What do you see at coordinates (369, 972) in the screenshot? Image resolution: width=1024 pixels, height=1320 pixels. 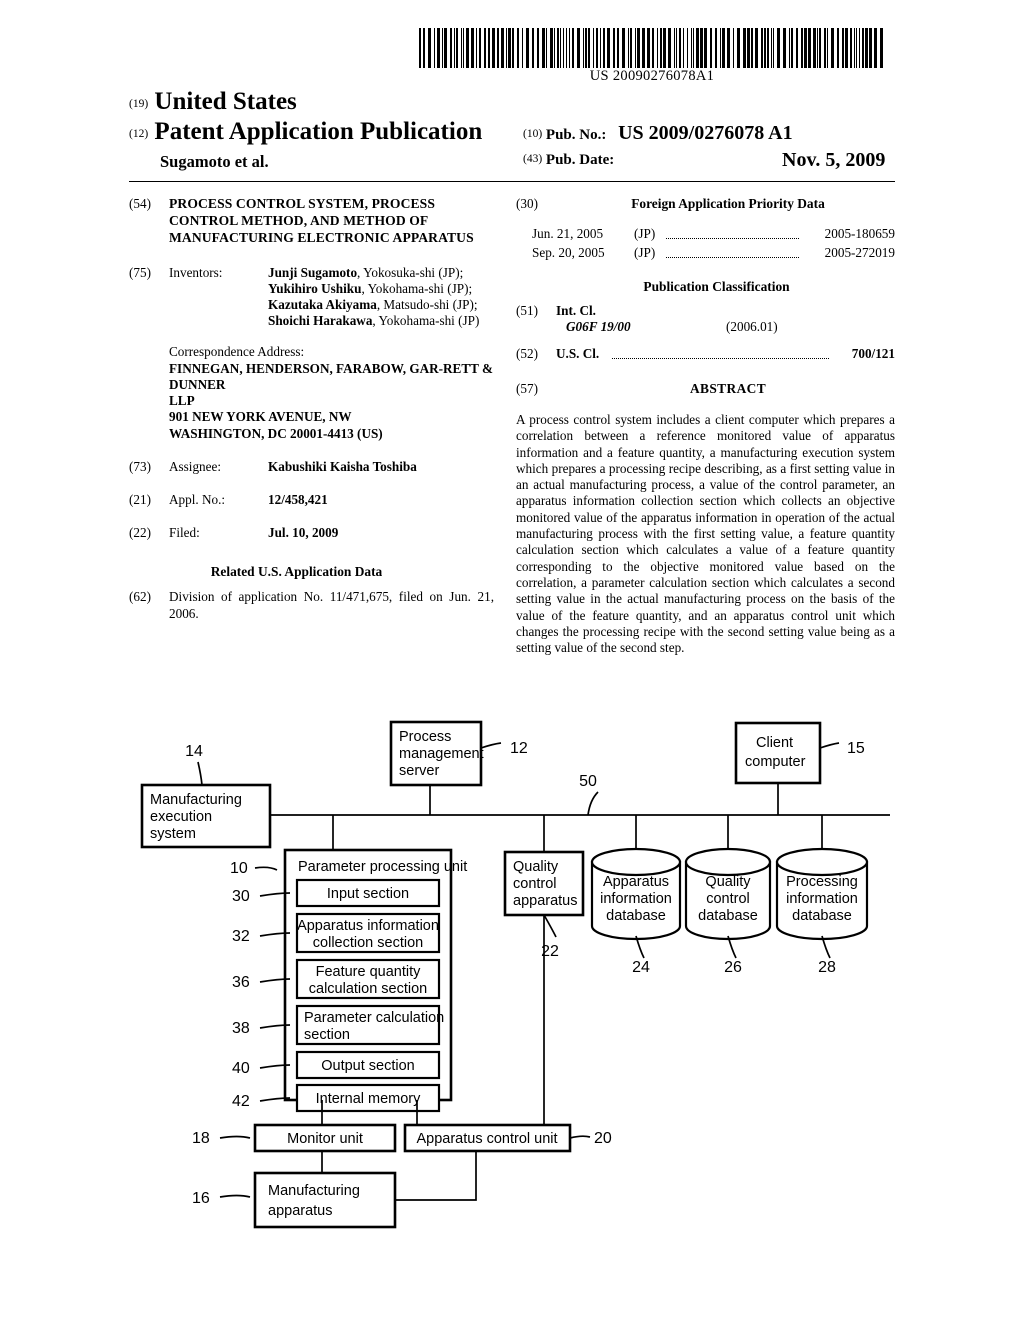 I see `label-feature-line1: Feature quantity` at bounding box center [369, 972].